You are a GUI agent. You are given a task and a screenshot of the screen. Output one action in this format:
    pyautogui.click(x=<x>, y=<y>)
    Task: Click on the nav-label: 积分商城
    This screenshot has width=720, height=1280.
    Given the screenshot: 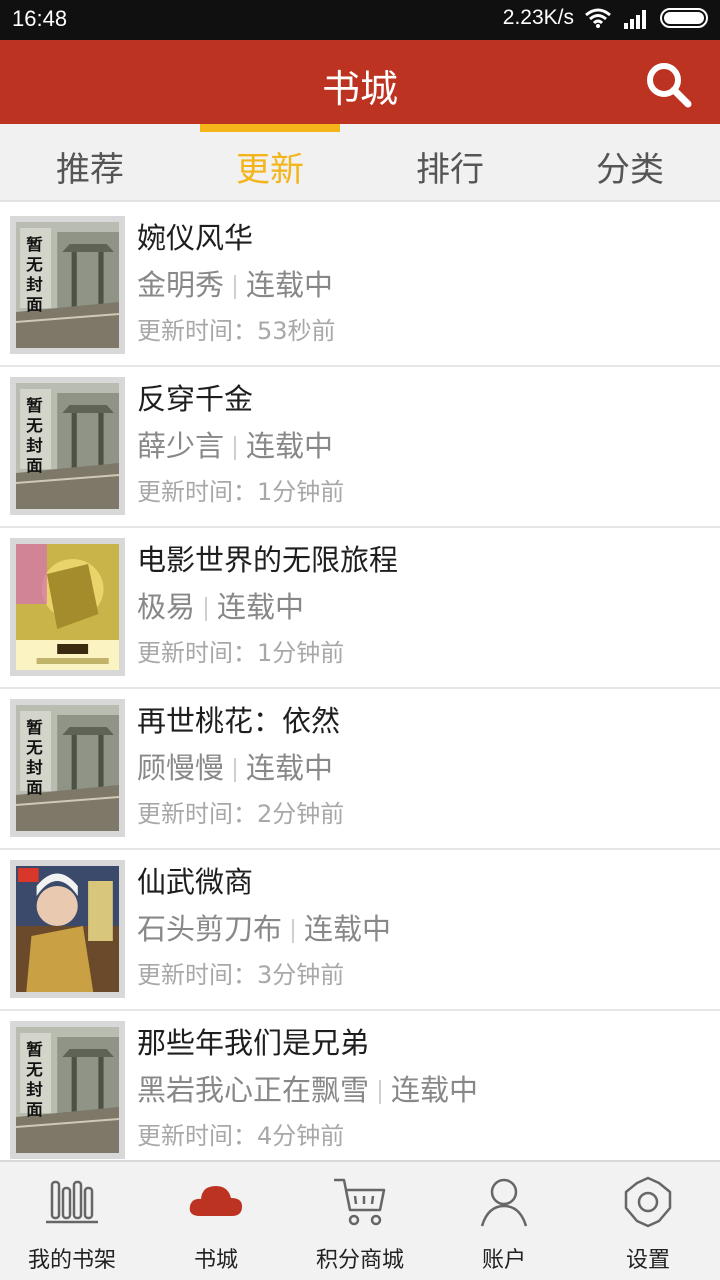 What is the action you would take?
    pyautogui.click(x=359, y=1260)
    